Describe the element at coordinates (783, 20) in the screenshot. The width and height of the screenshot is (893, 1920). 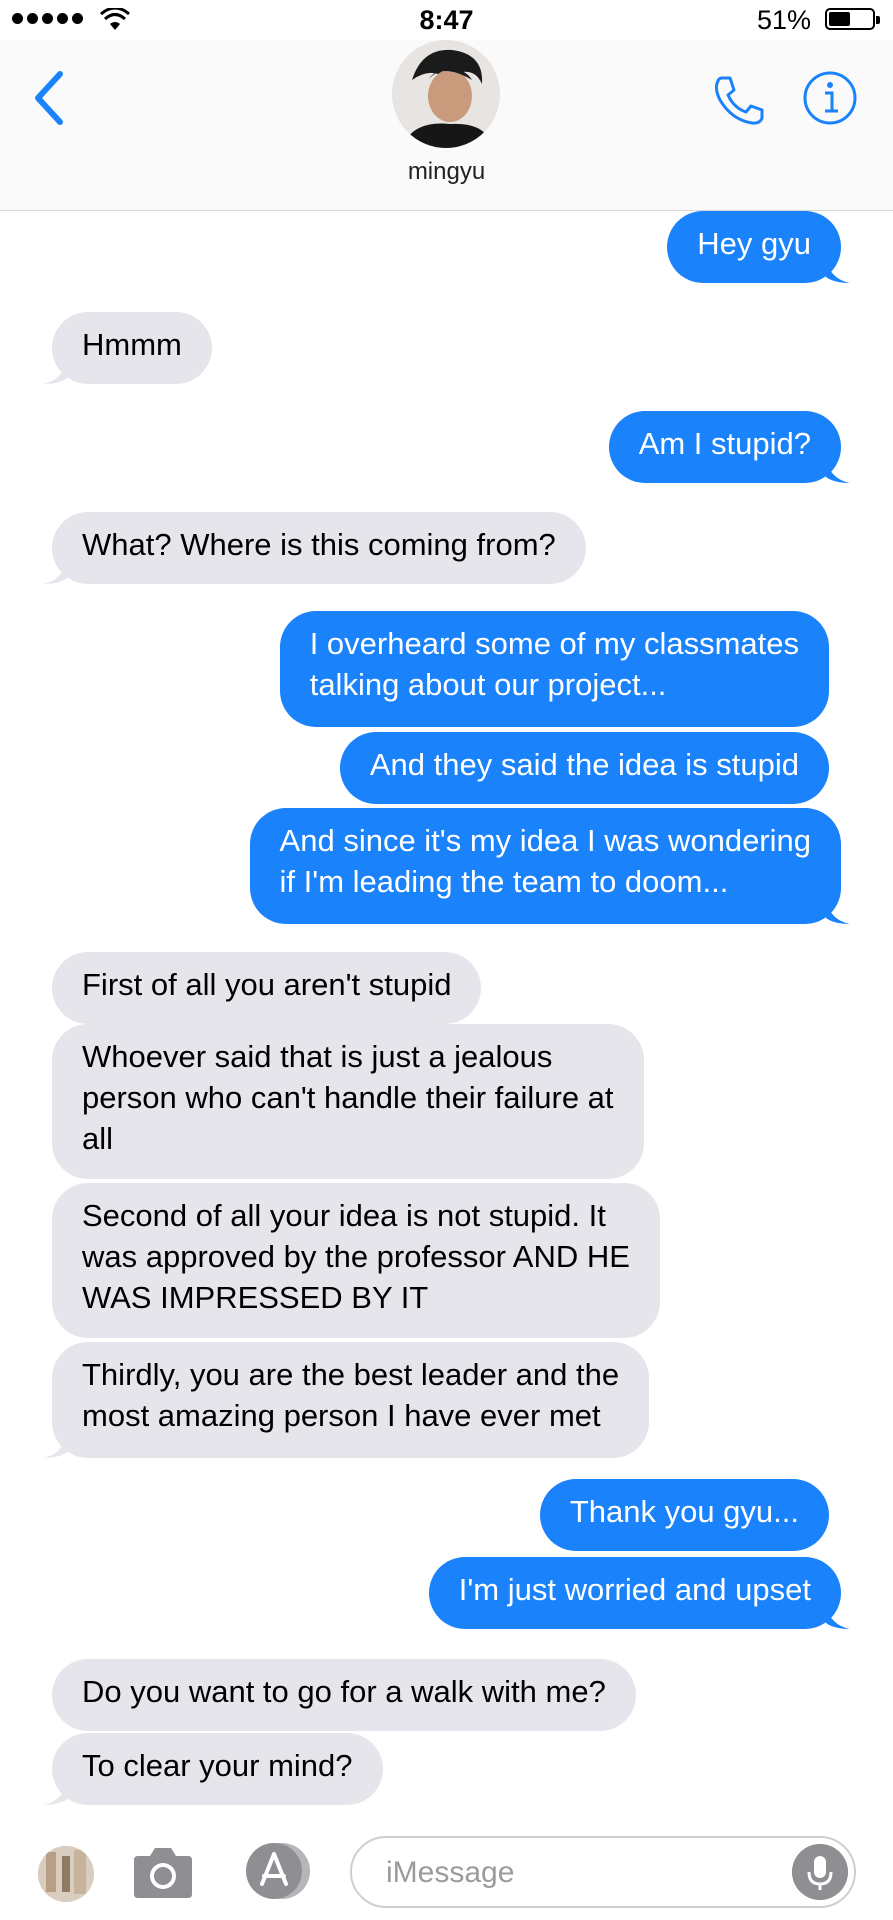
I see `battery-percent: 51%` at that location.